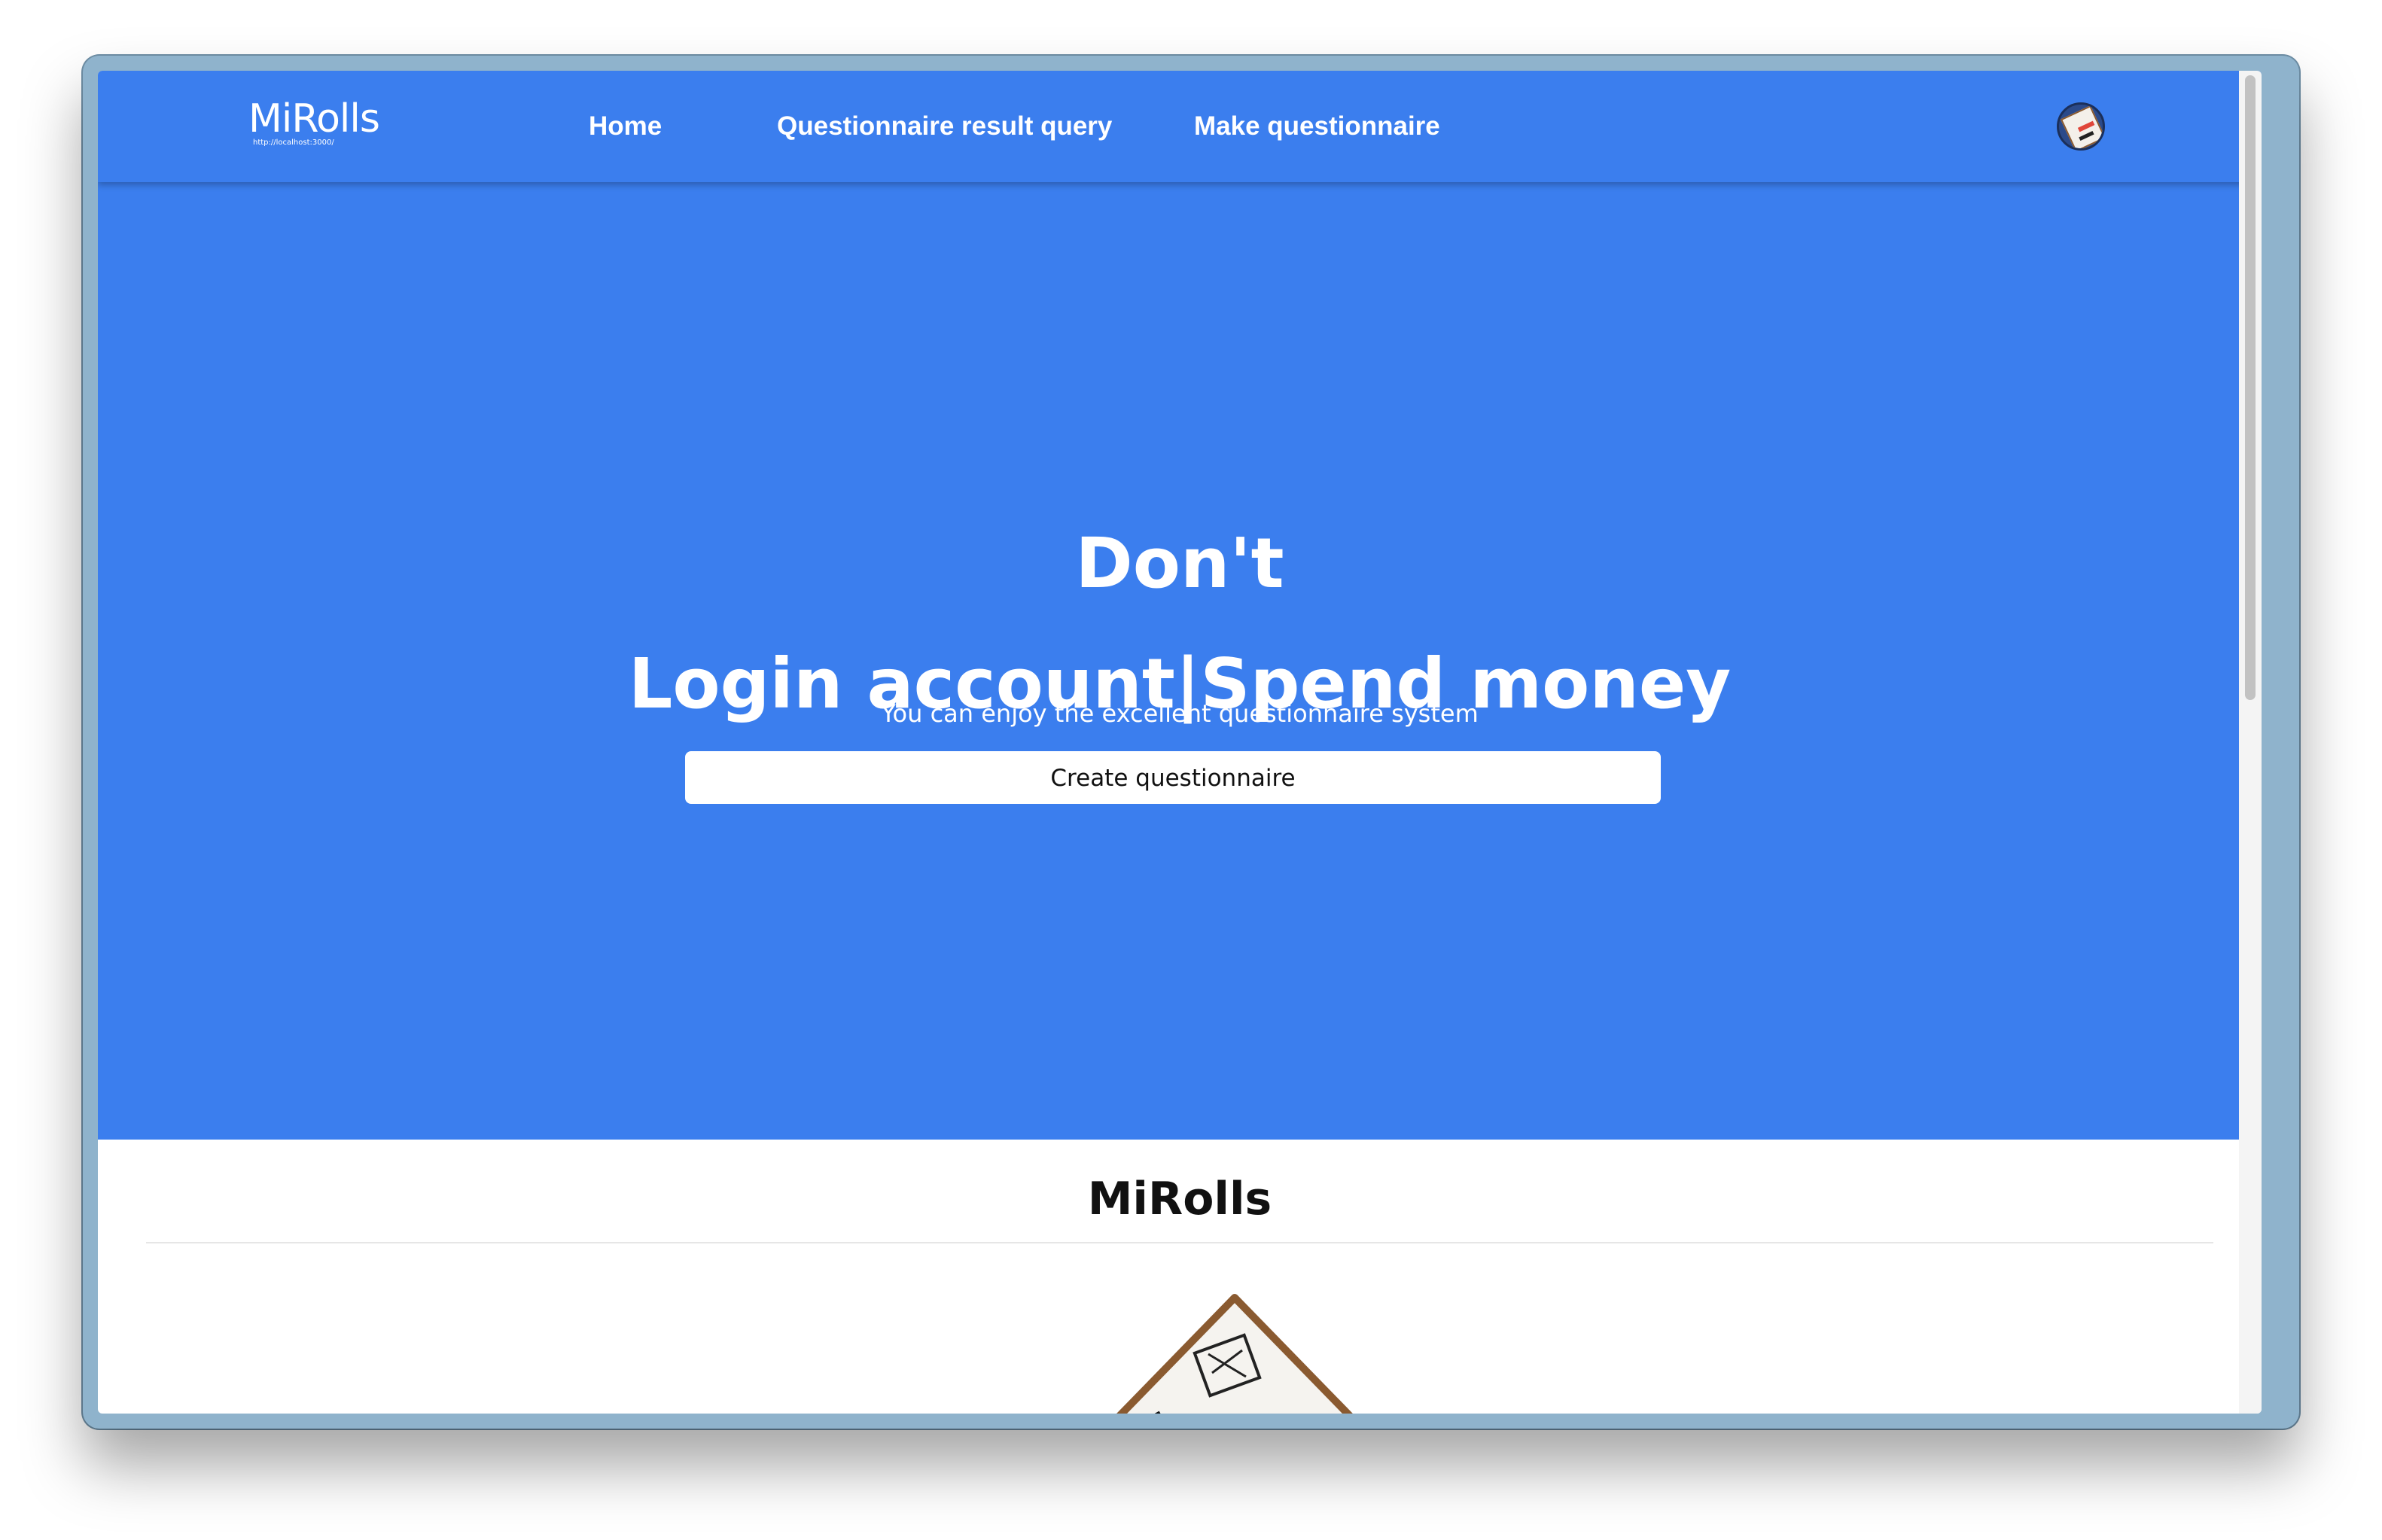 This screenshot has height=1540, width=2382. I want to click on nav-link-questionnaire-result-query: Questionnaire result query, so click(944, 126).